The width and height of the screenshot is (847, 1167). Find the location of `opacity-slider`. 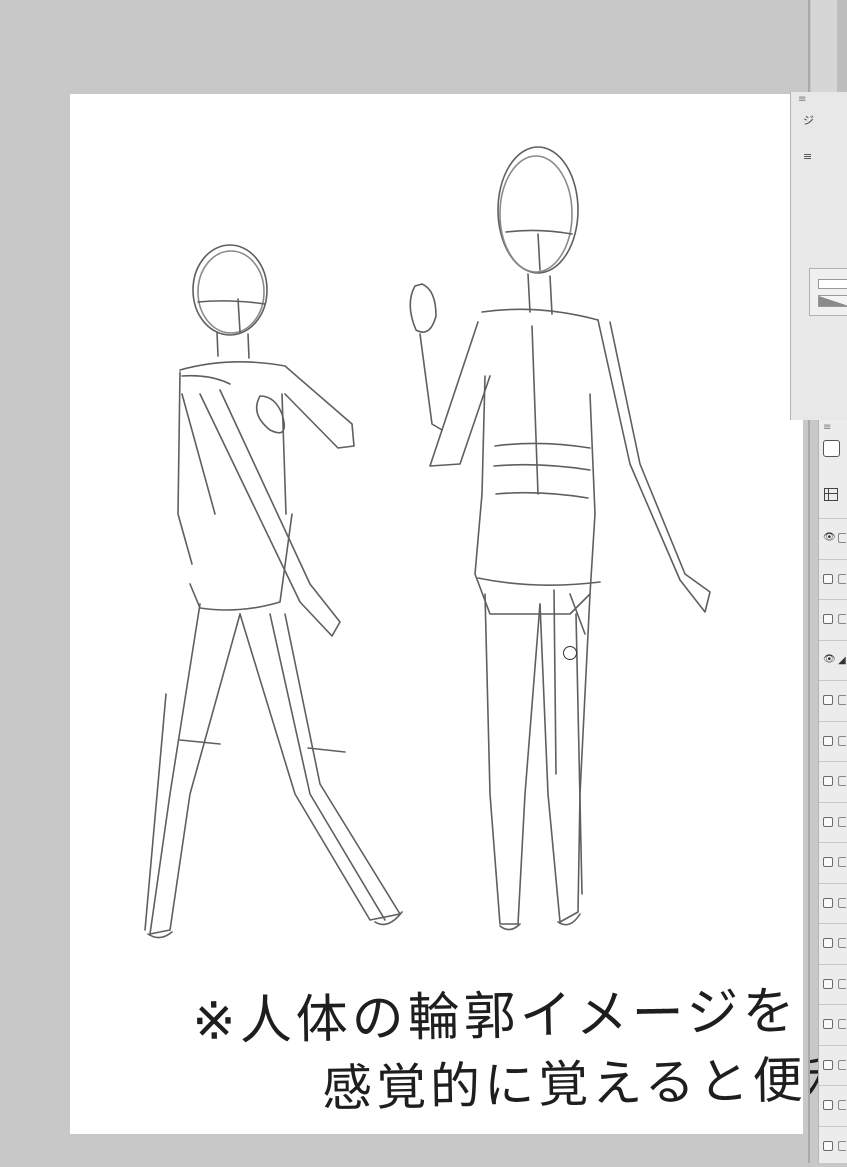

opacity-slider is located at coordinates (832, 284).